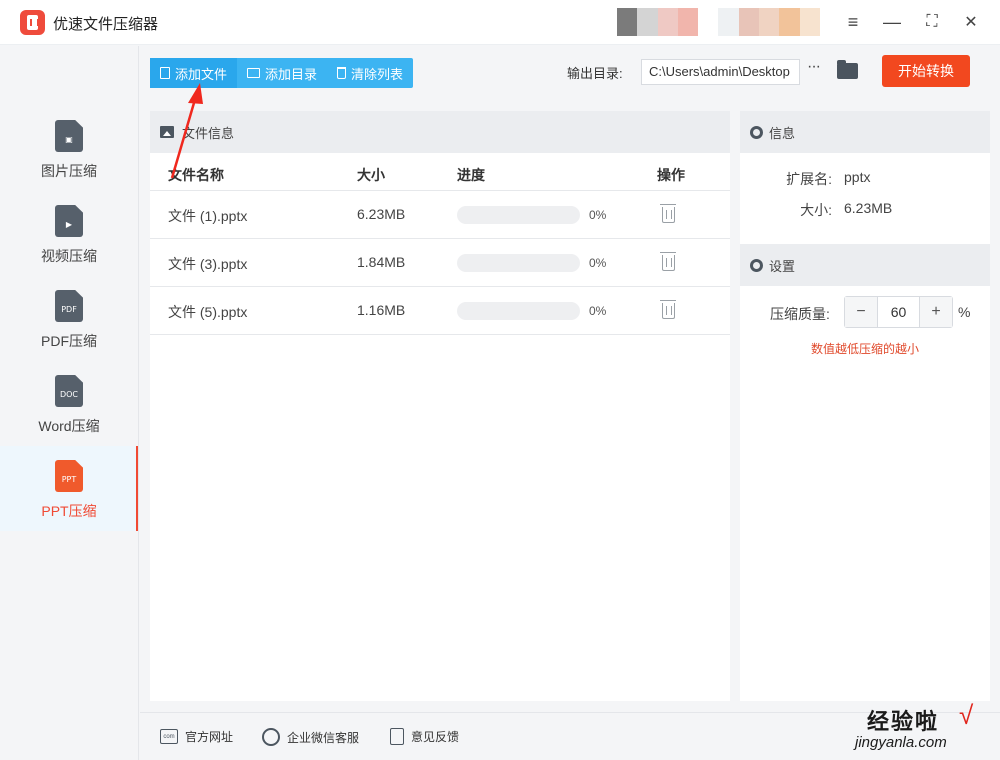 The image size is (1000, 760). Describe the element at coordinates (381, 214) in the screenshot. I see `file-size: 6.23MB` at that location.